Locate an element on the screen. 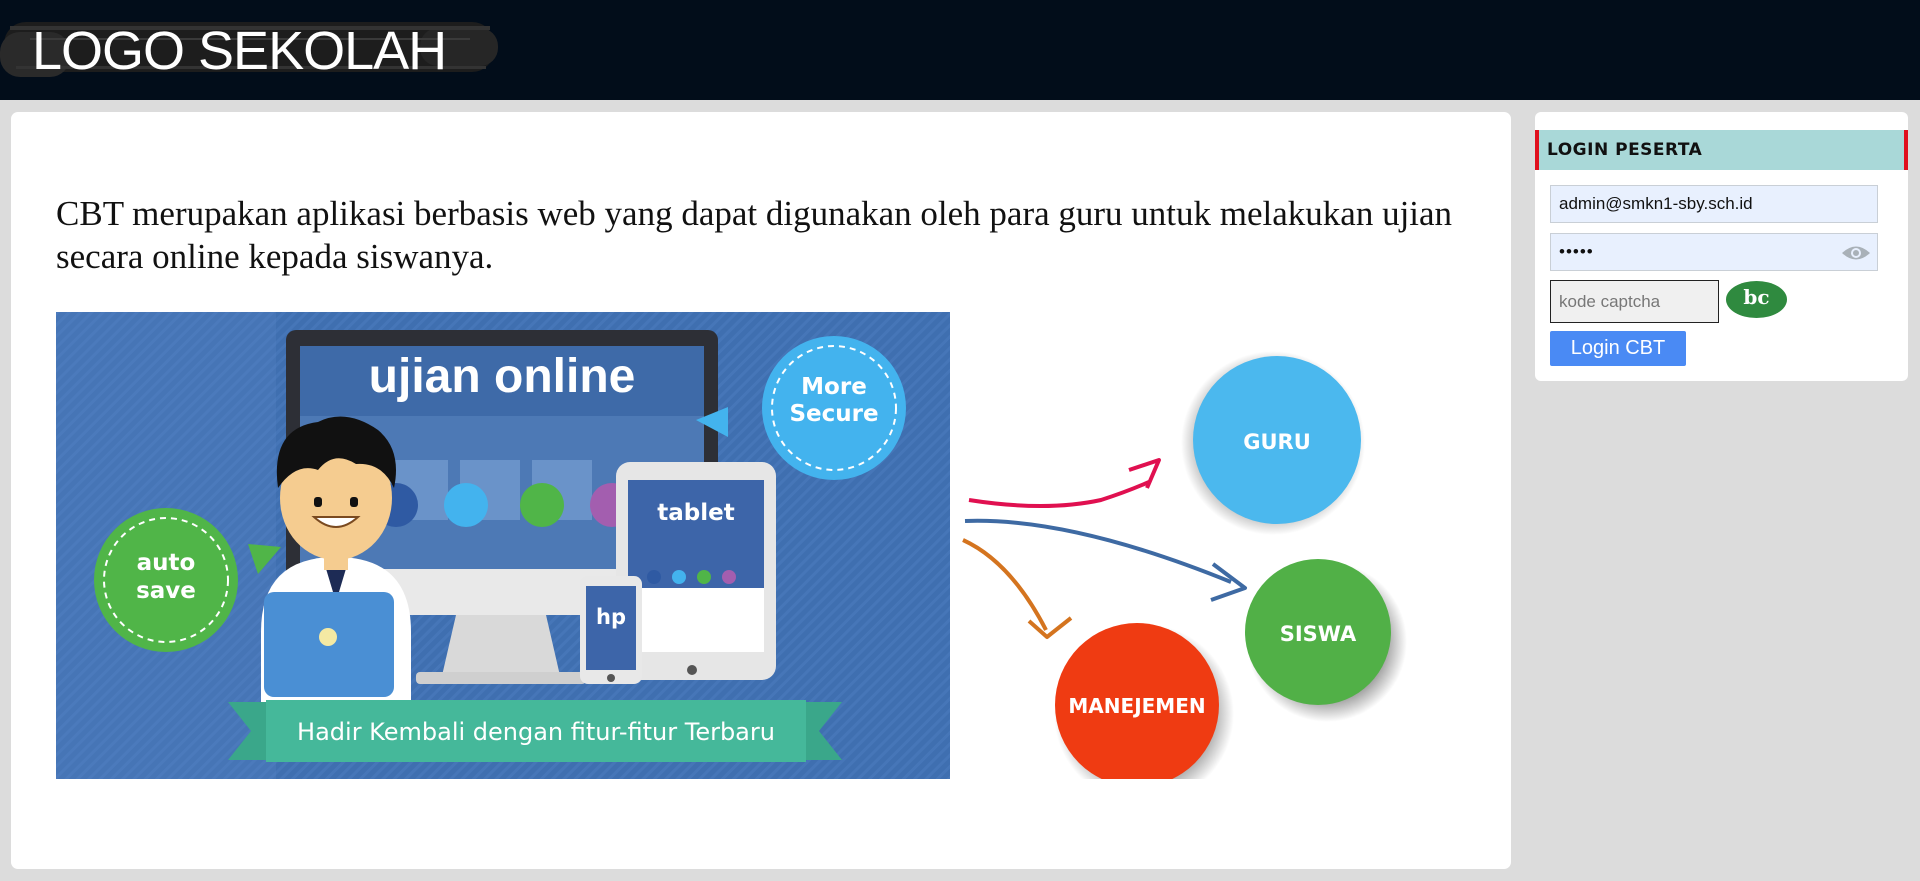  login-cbt-button: Login CBT is located at coordinates (1618, 348).